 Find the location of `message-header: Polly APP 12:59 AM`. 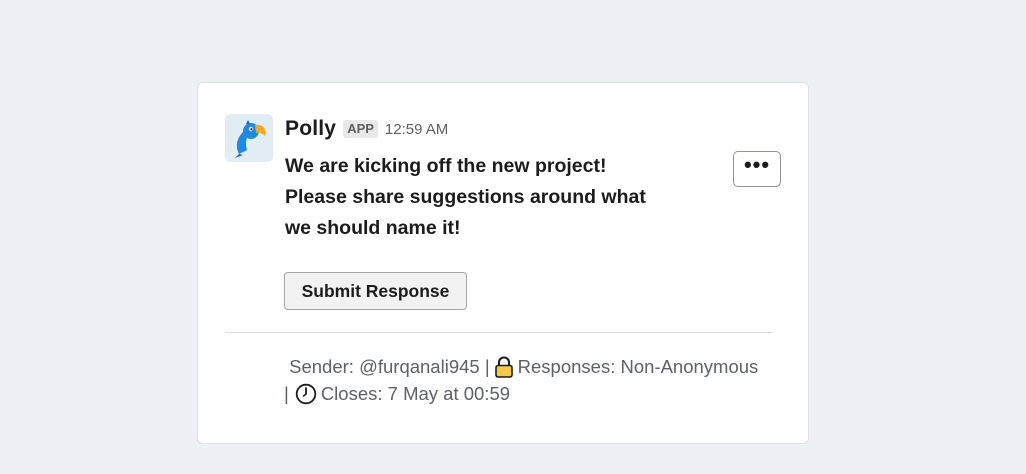

message-header: Polly APP 12:59 AM is located at coordinates (366, 129).